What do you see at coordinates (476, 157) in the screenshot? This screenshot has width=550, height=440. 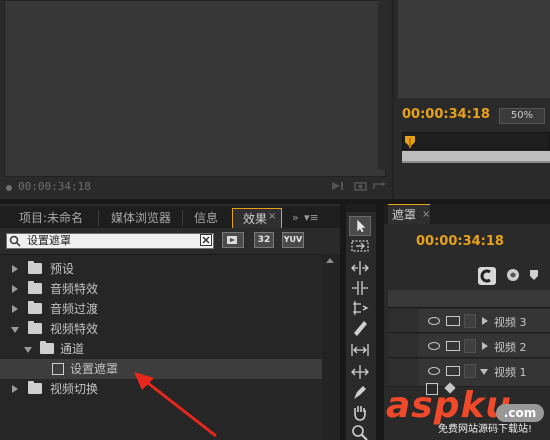 I see `program-zoom-bar` at bounding box center [476, 157].